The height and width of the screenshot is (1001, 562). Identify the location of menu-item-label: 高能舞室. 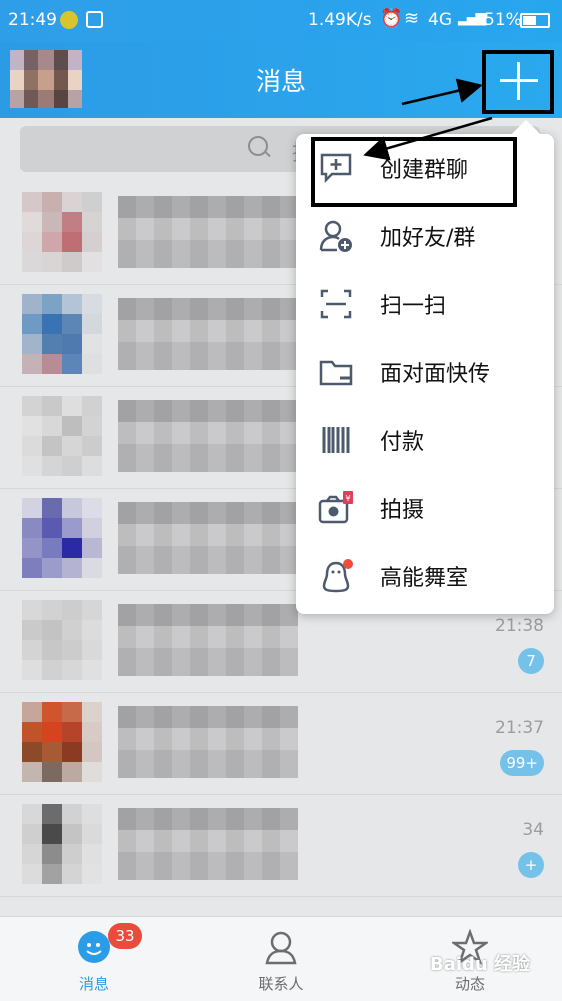
(424, 578).